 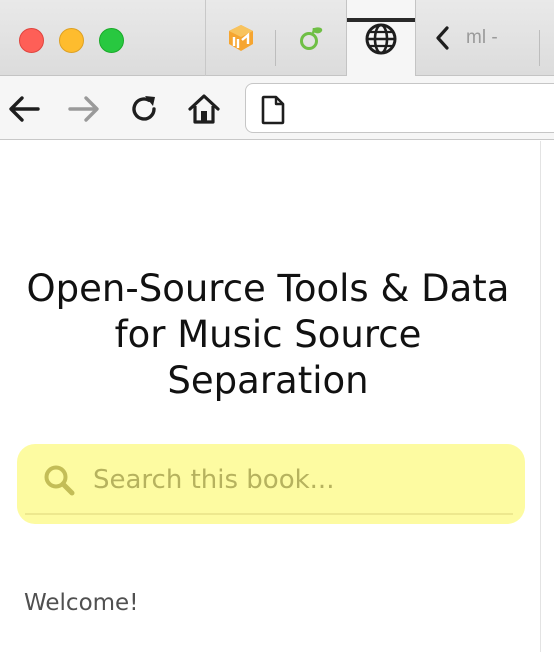 What do you see at coordinates (399, 108) in the screenshot?
I see `address-bar` at bounding box center [399, 108].